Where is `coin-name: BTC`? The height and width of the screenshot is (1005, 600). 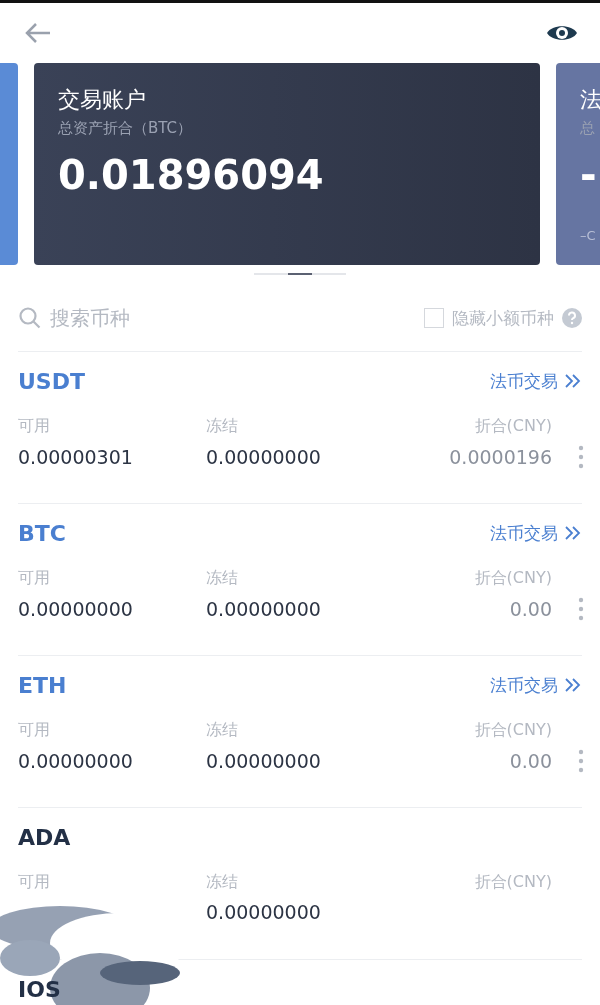
coin-name: BTC is located at coordinates (42, 533).